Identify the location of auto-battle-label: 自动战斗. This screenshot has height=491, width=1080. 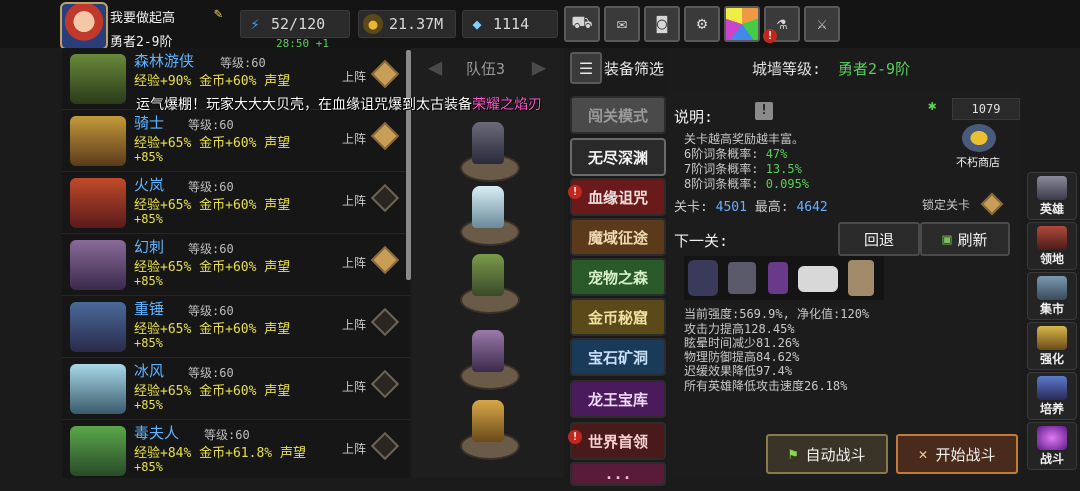
(835, 454).